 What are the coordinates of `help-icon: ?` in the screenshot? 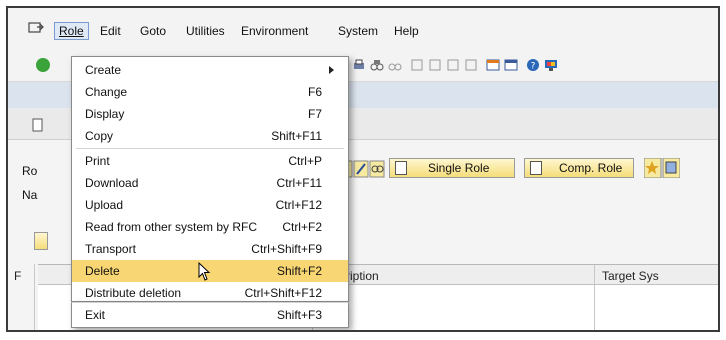 It's located at (533, 65).